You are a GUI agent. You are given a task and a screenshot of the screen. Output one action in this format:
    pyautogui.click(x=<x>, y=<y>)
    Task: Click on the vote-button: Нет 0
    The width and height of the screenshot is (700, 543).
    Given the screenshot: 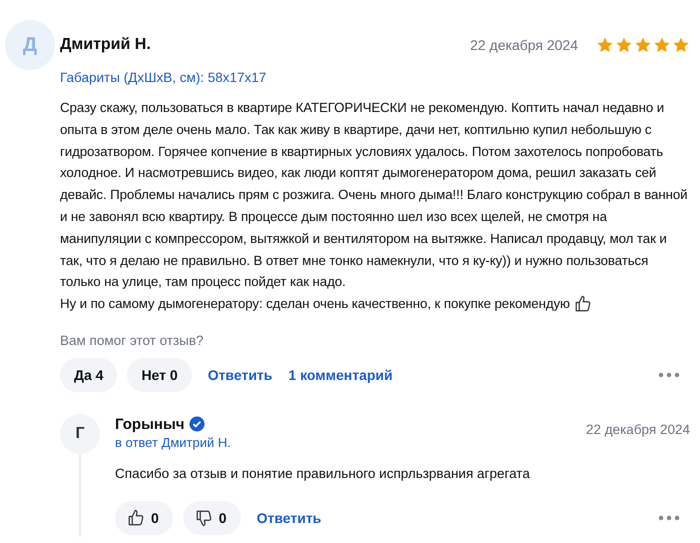 What is the action you would take?
    pyautogui.click(x=159, y=375)
    